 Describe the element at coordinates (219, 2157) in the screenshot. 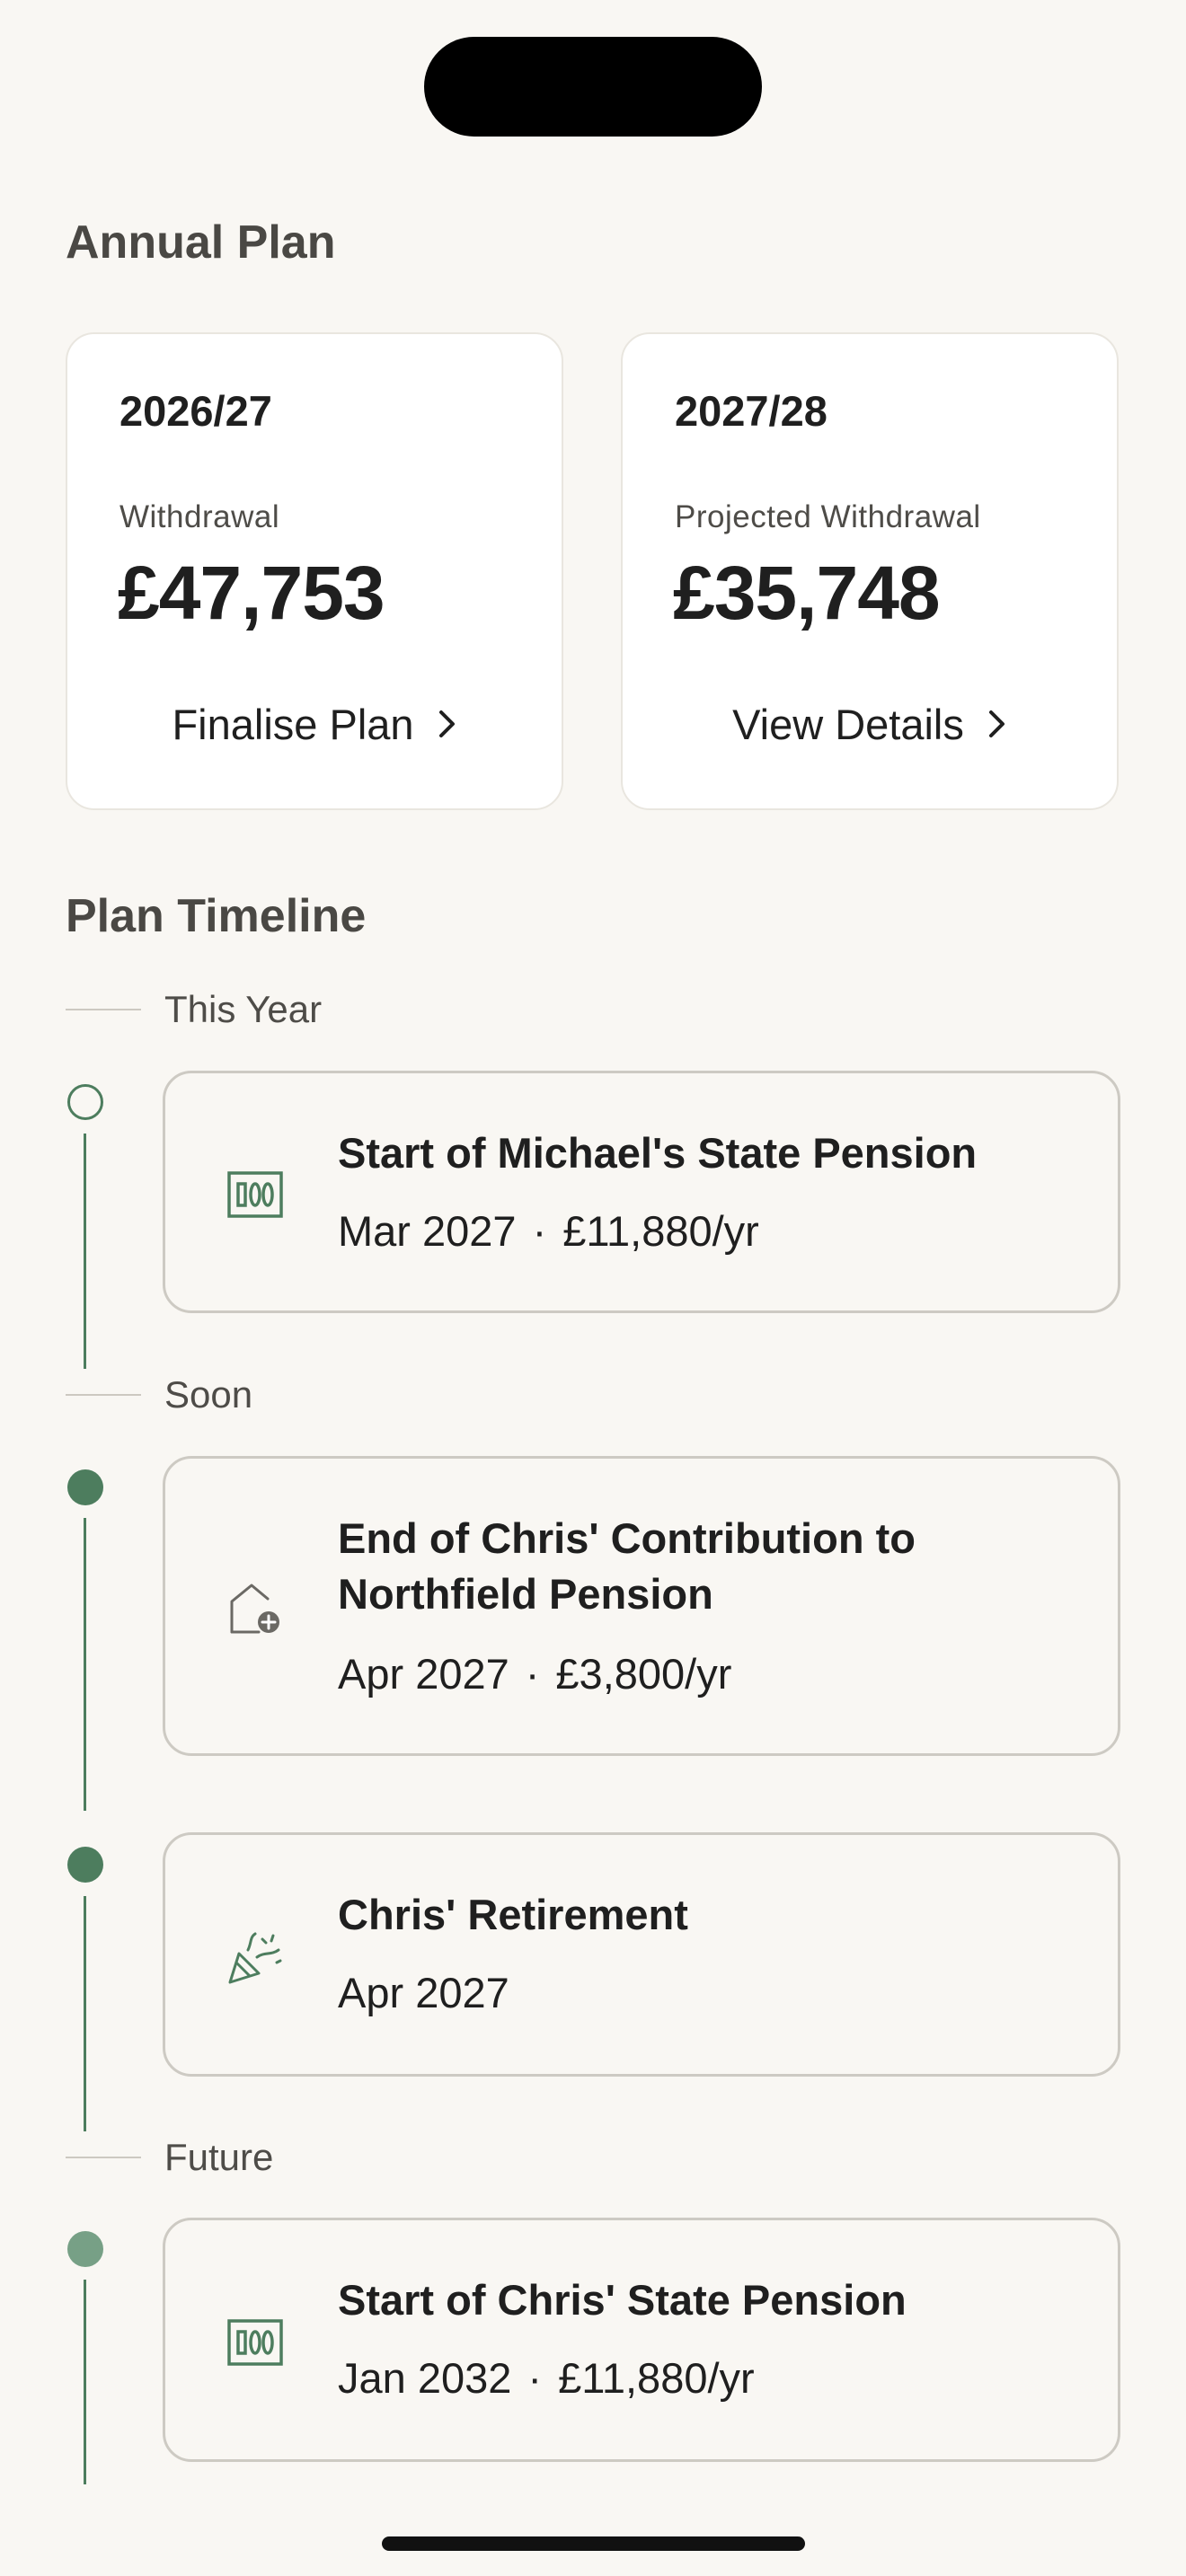

I see `group-label: Future` at that location.